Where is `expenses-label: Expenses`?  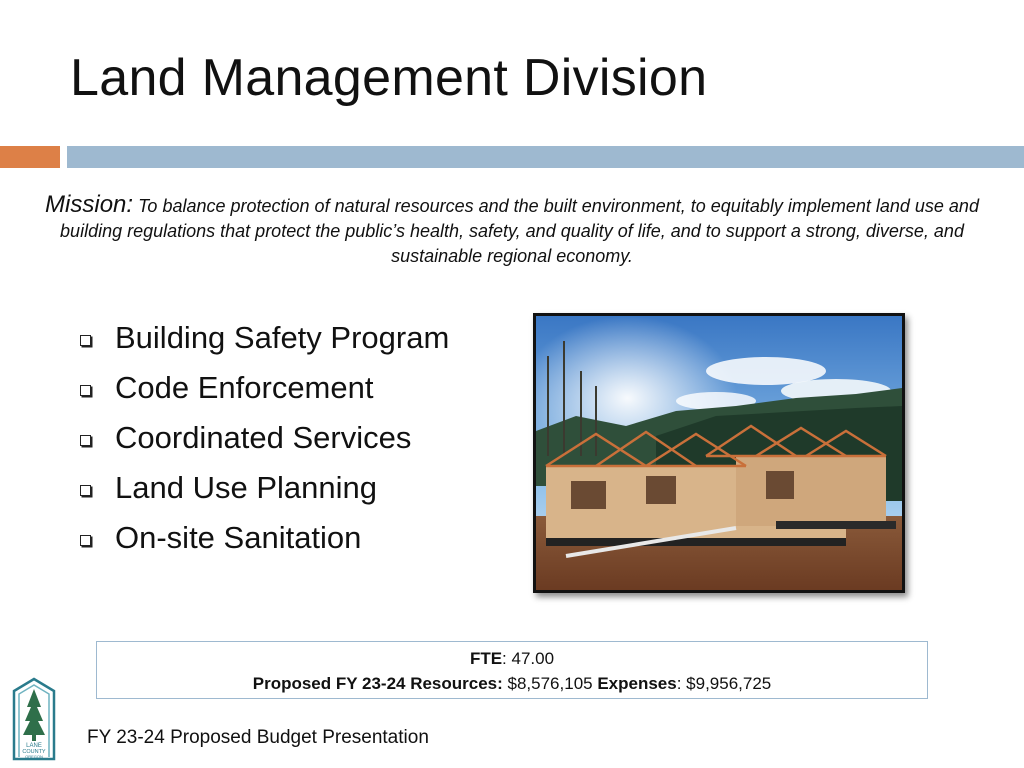 expenses-label: Expenses is located at coordinates (637, 683).